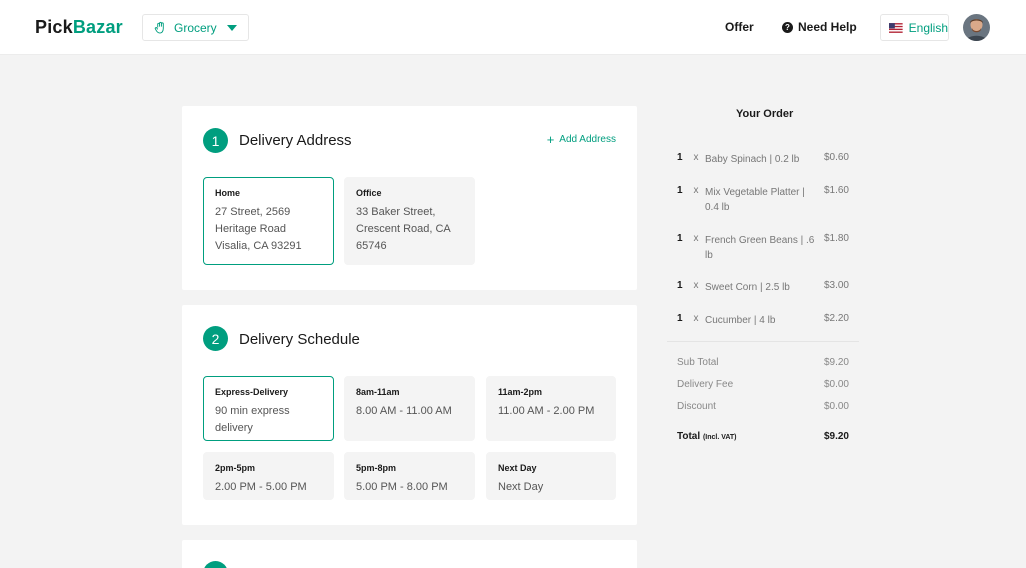 The image size is (1026, 568). Describe the element at coordinates (299, 339) in the screenshot. I see `card-title: Delivery Schedule` at that location.